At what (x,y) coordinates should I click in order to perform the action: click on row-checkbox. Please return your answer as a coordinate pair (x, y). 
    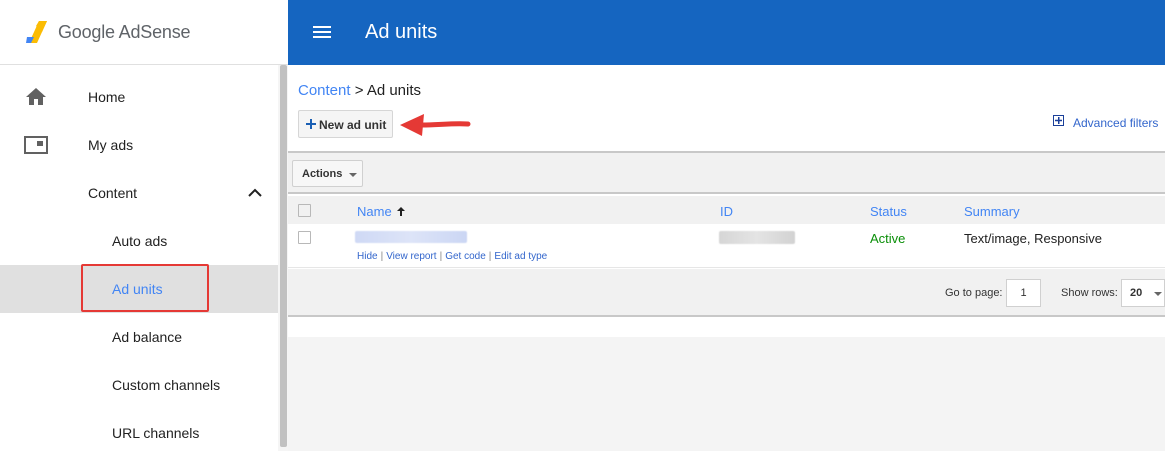
    Looking at the image, I should click on (304, 237).